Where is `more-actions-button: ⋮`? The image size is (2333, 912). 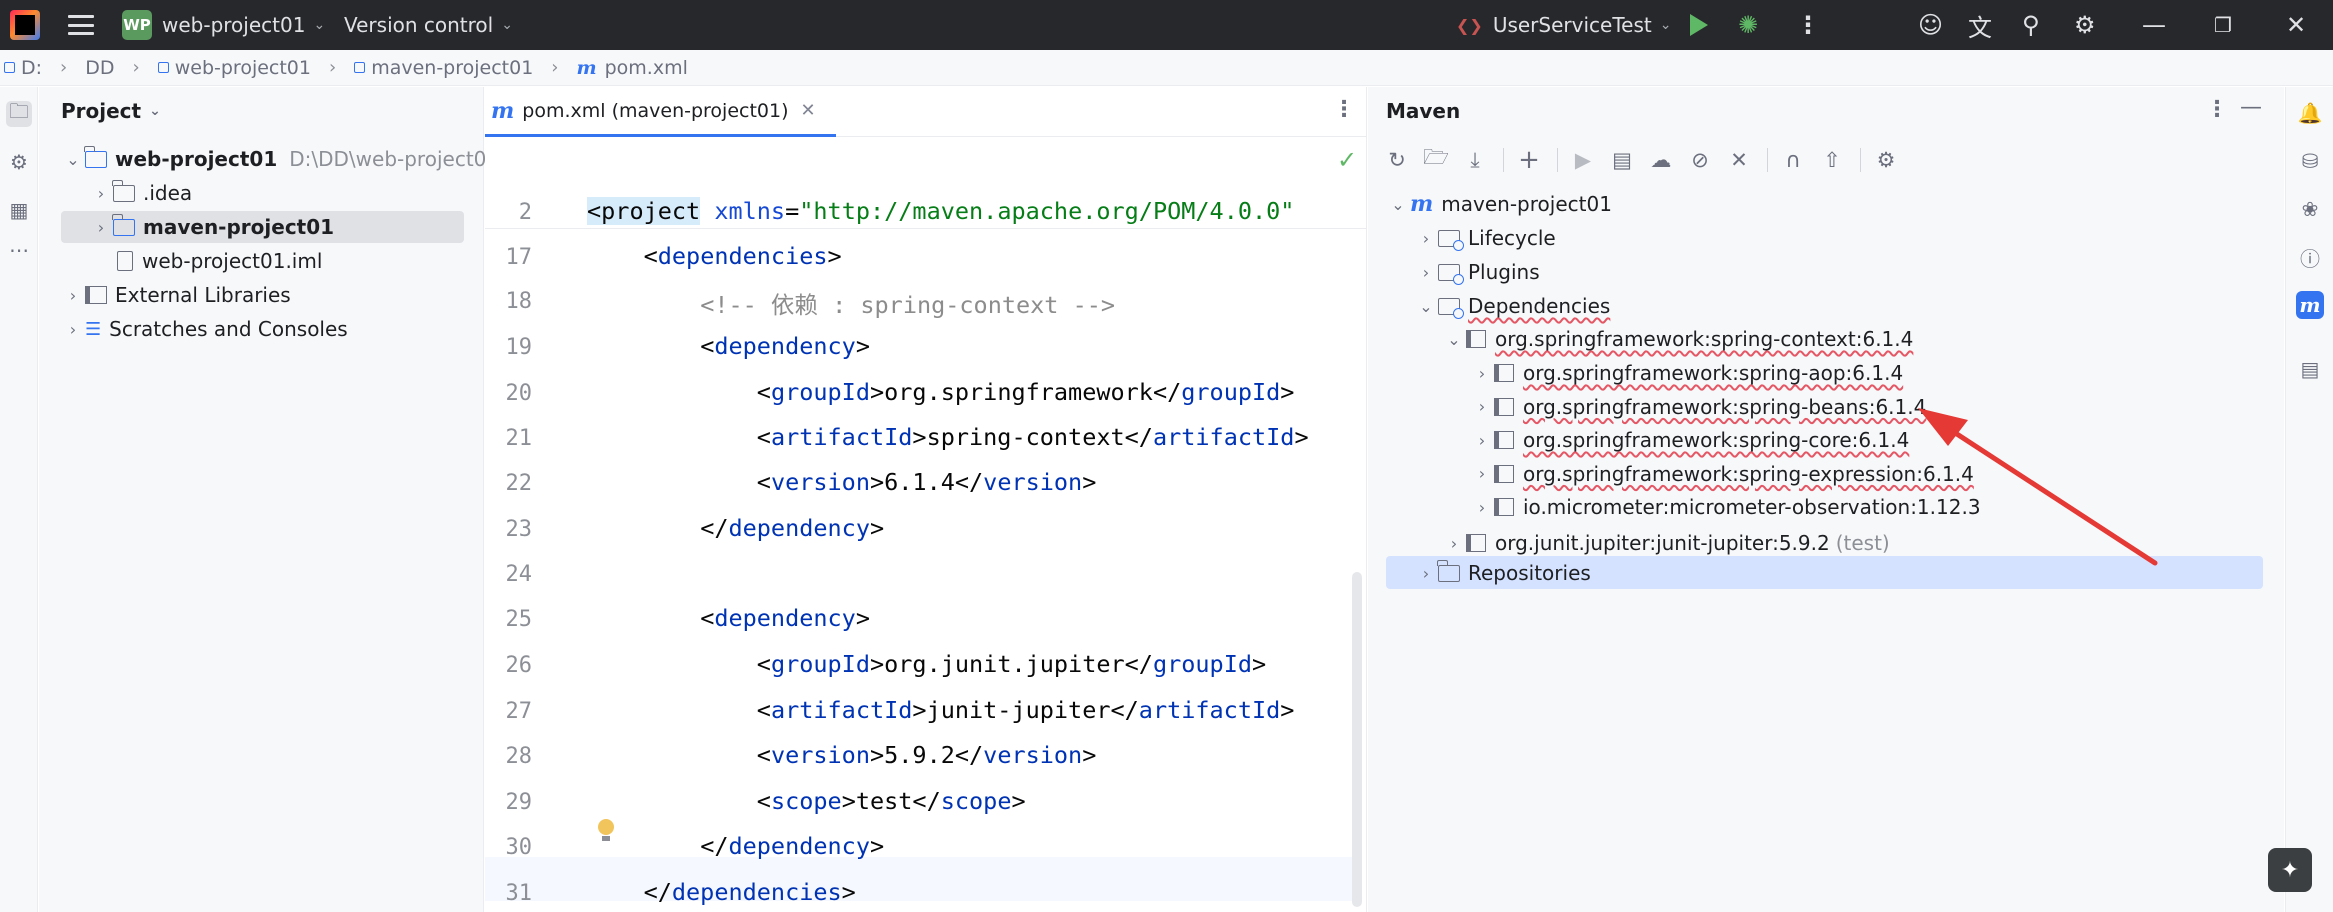 more-actions-button: ⋮ is located at coordinates (1808, 25).